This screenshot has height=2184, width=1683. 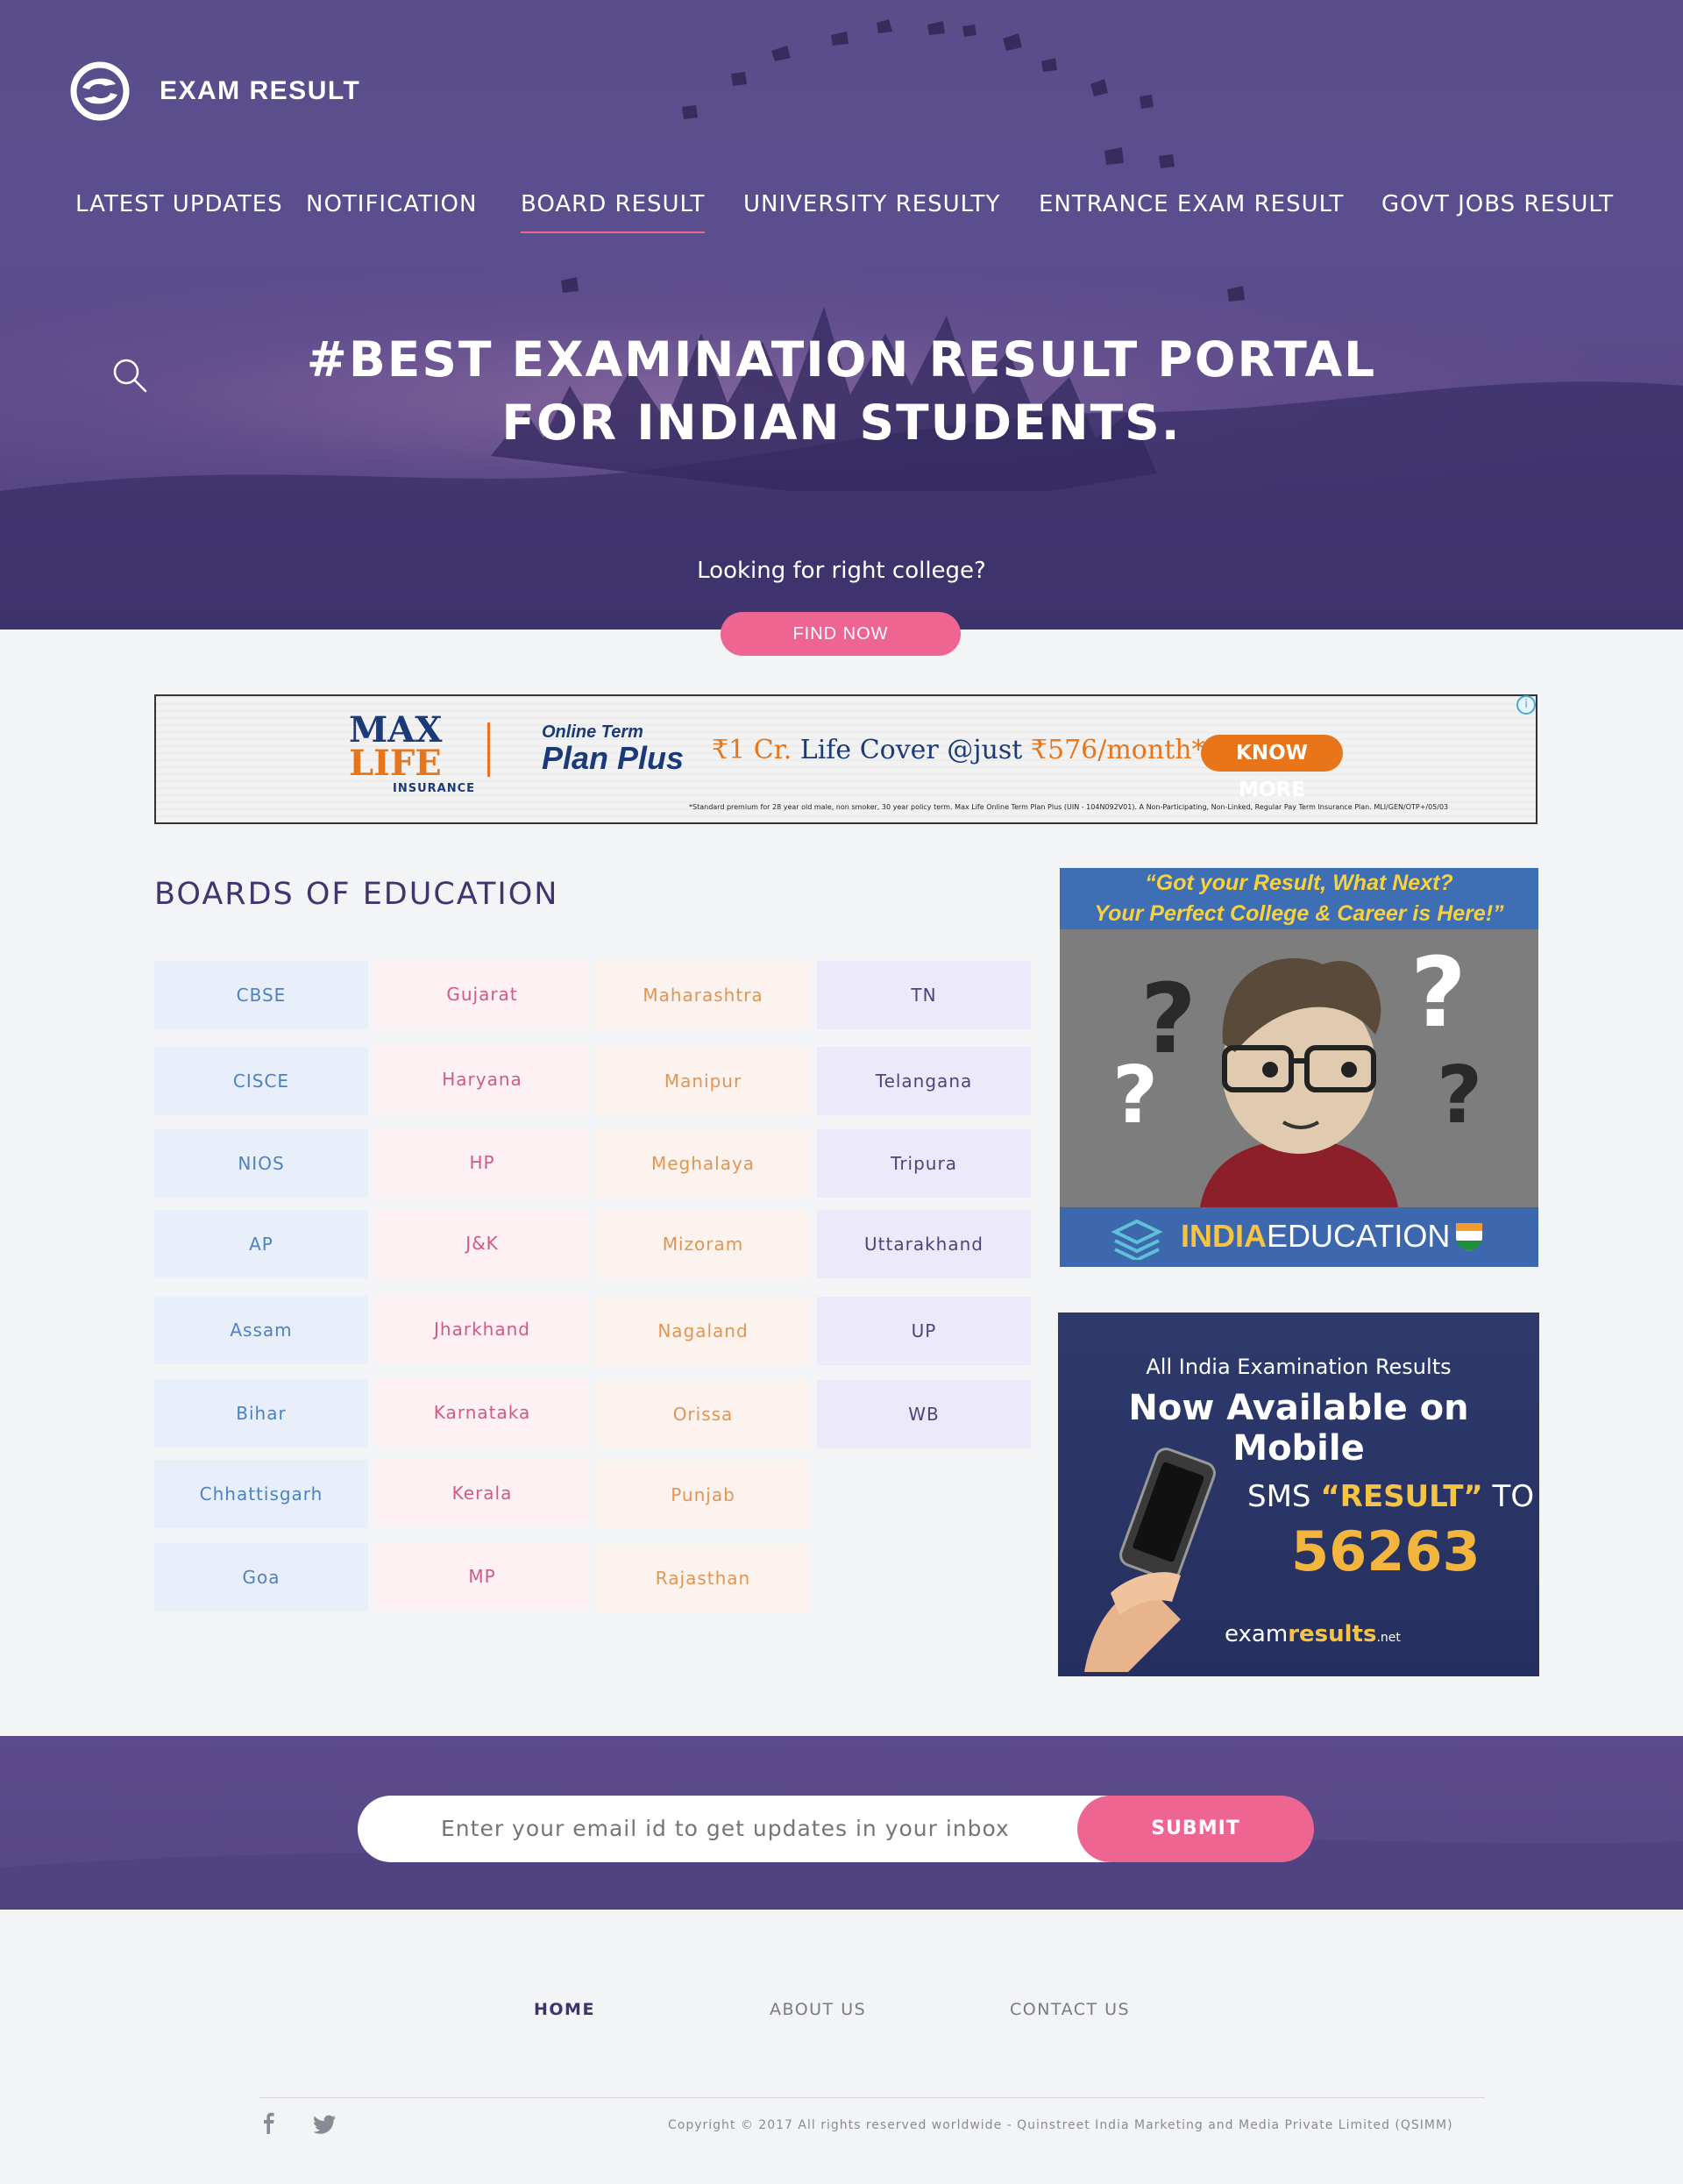 I want to click on know-more-button: KNOW MORE, so click(x=1272, y=768).